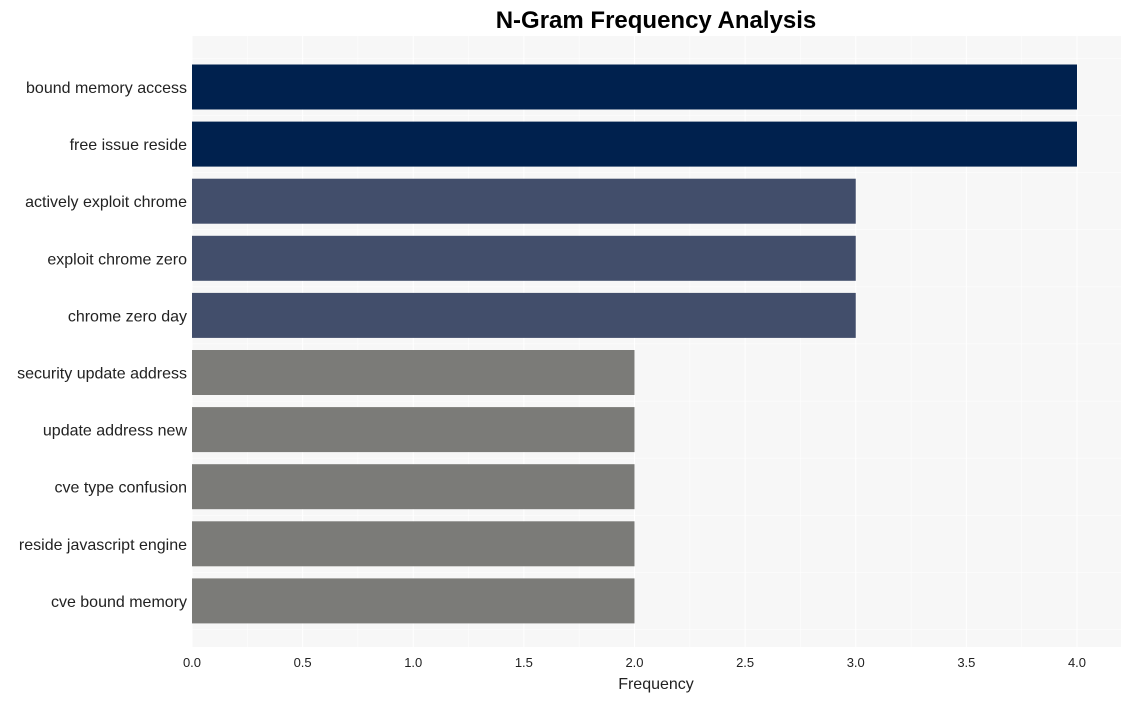  Describe the element at coordinates (115, 431) in the screenshot. I see `y-tick-label: update address new` at that location.